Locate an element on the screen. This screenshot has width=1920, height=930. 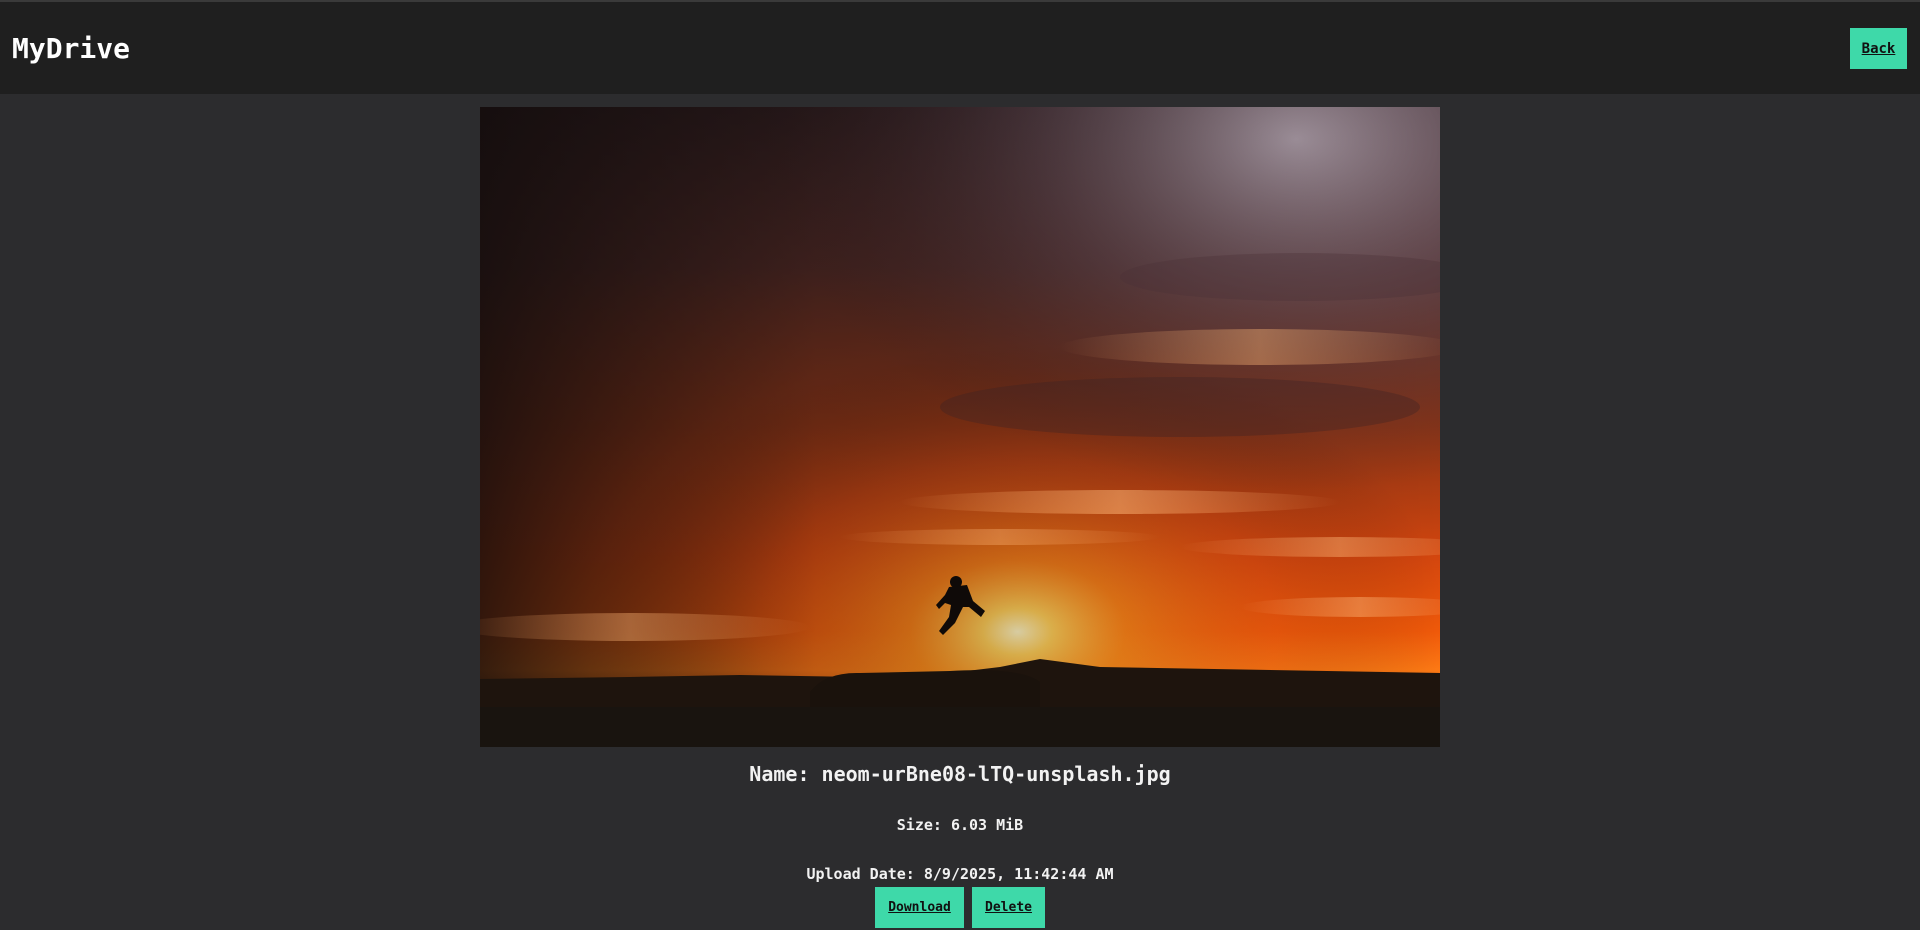
delete-button: Delete is located at coordinates (1008, 907).